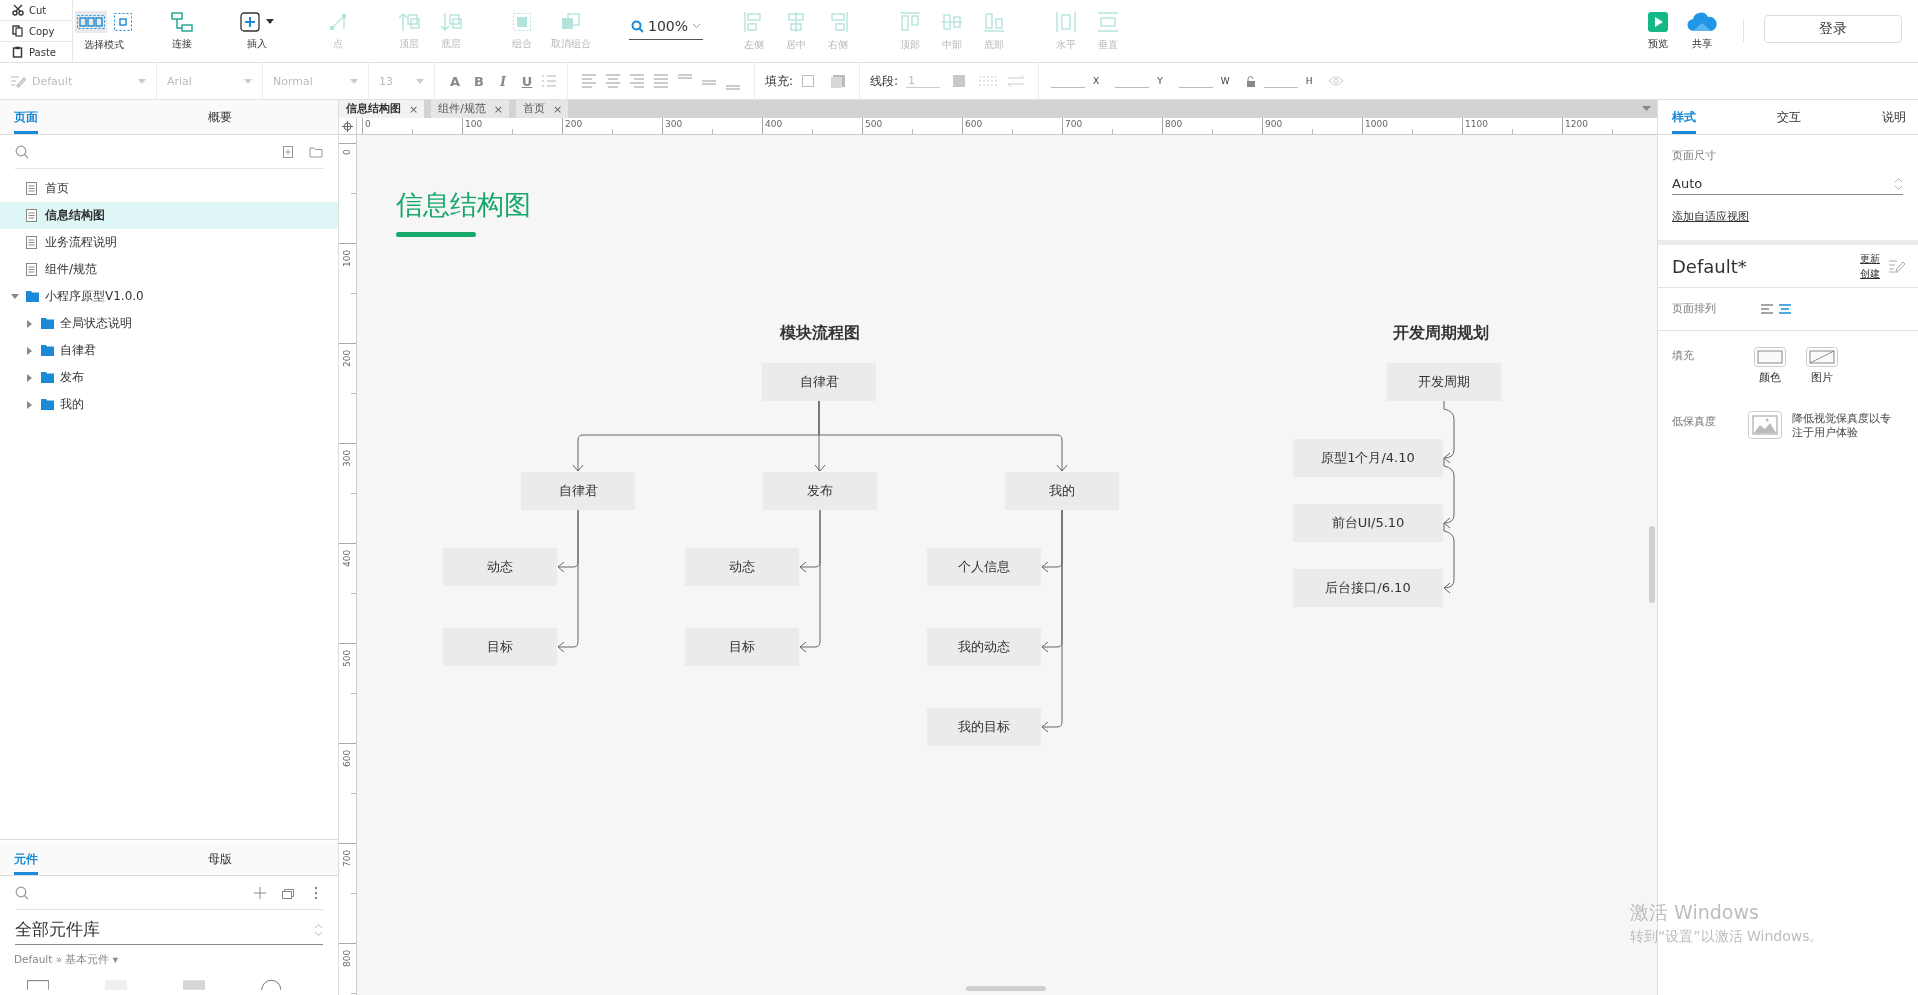  Describe the element at coordinates (994, 21) in the screenshot. I see `align-bottom-icon` at that location.